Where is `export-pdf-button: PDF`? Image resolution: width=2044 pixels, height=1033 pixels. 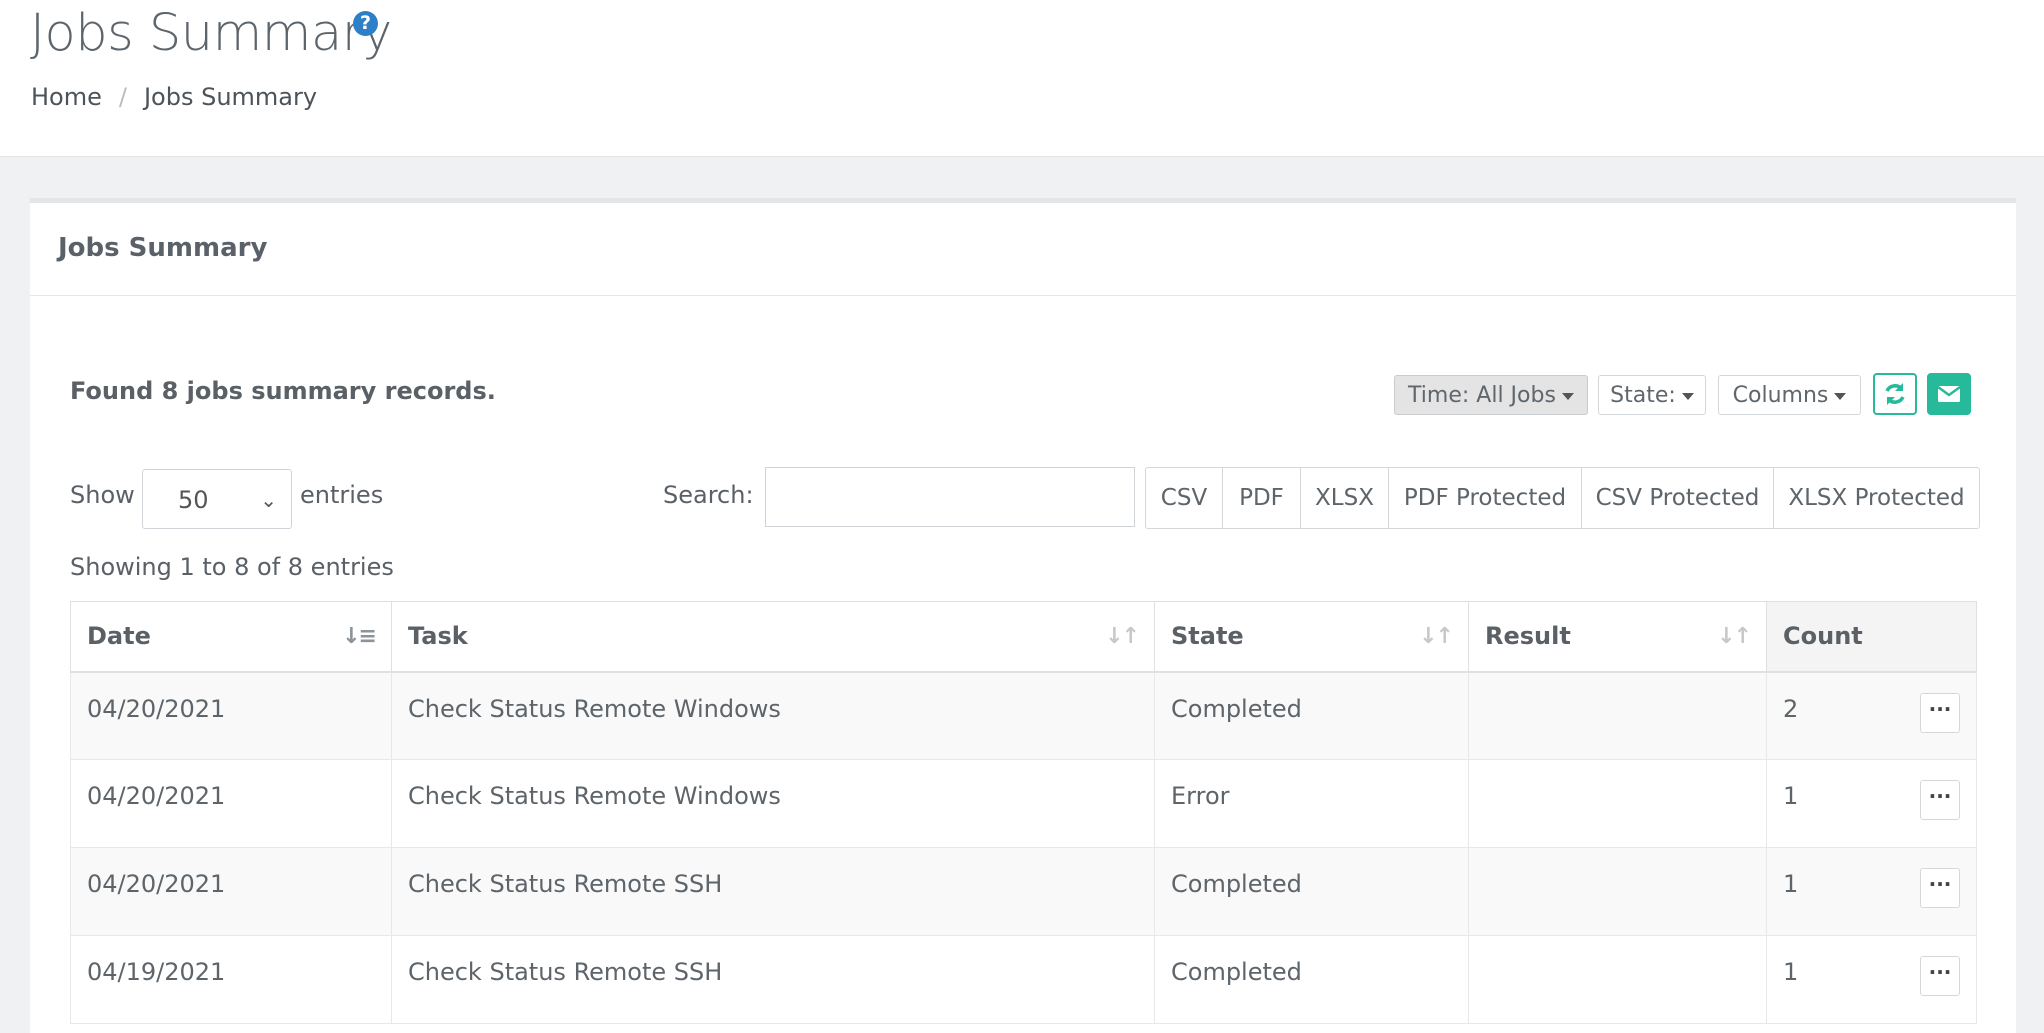 export-pdf-button: PDF is located at coordinates (1262, 498).